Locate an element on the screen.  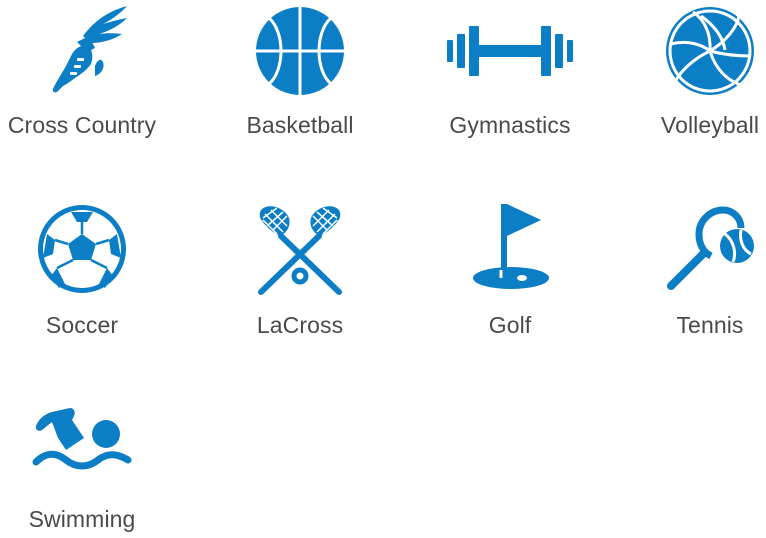
soccer-ball-icon is located at coordinates (82, 249).